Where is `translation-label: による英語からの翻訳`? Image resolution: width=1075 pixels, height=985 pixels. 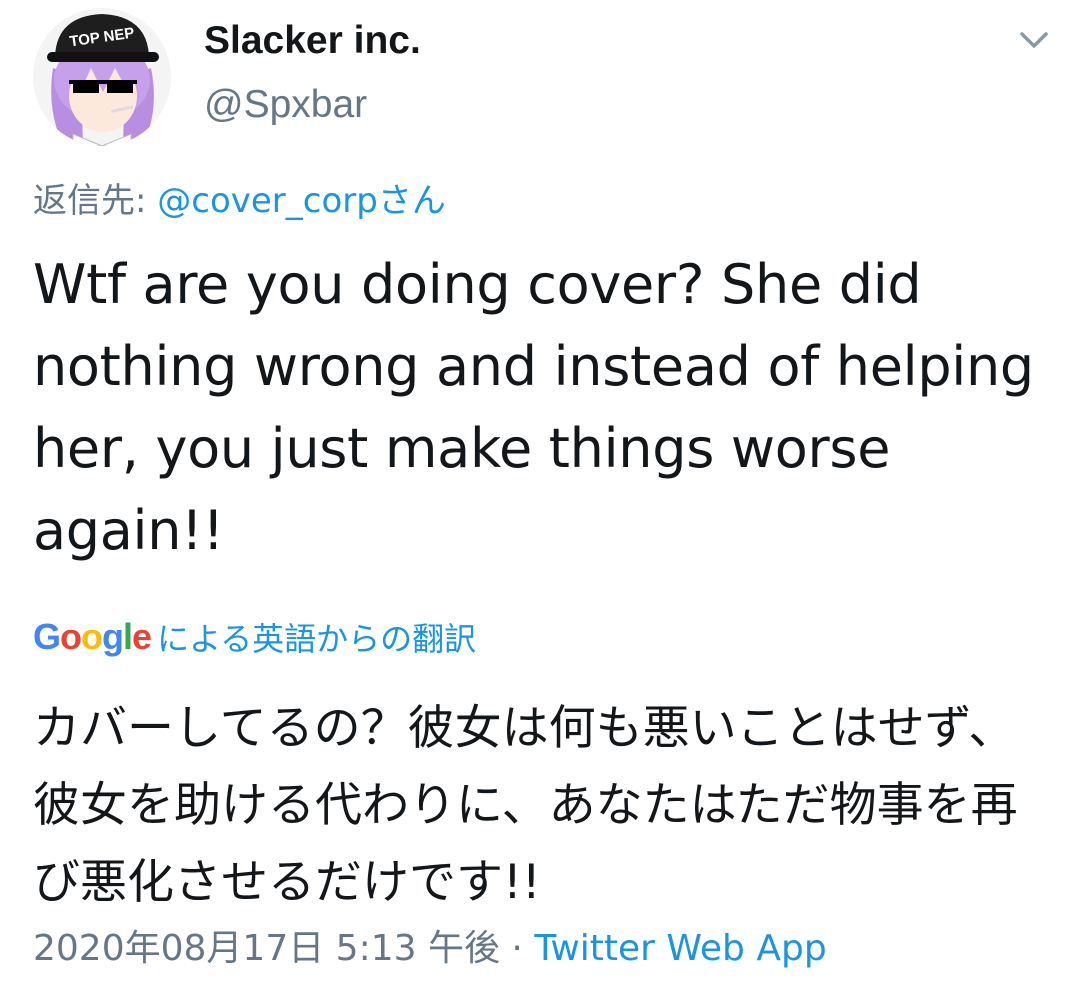
translation-label: による英語からの翻訳 is located at coordinates (317, 639).